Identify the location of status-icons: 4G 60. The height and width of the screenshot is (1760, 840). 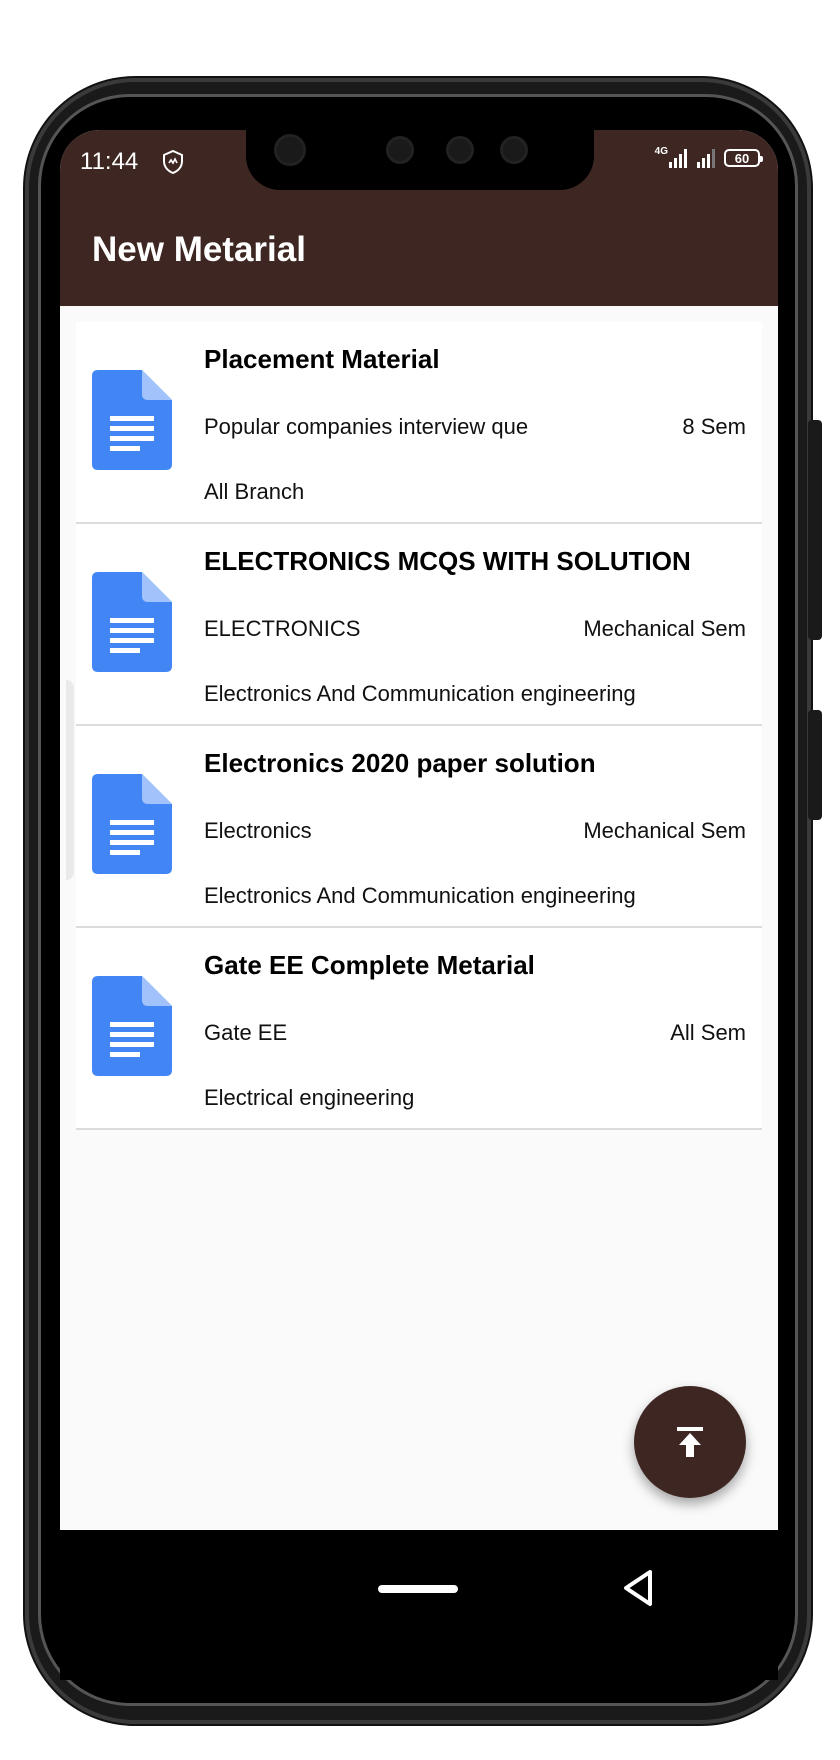
(708, 157).